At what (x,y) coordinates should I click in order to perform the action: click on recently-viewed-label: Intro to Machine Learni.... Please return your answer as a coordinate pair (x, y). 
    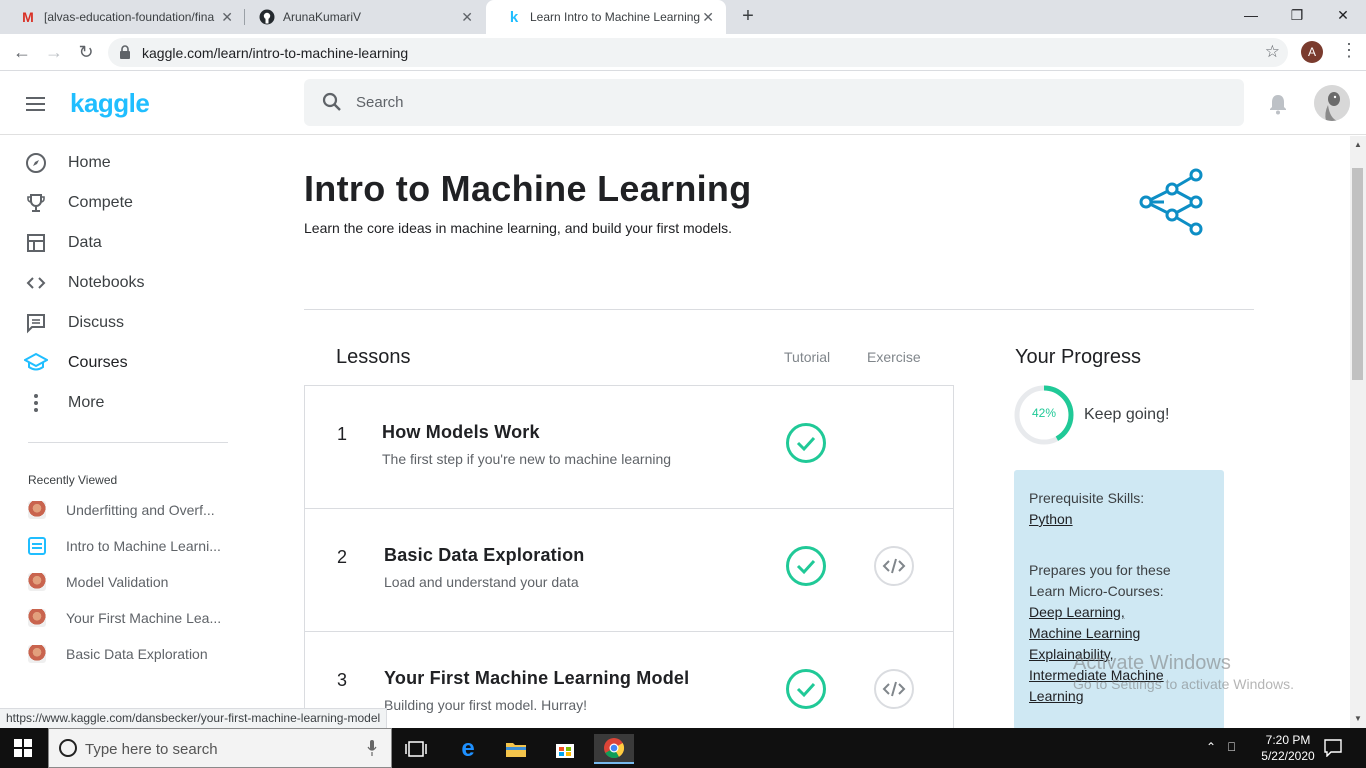
    Looking at the image, I should click on (143, 546).